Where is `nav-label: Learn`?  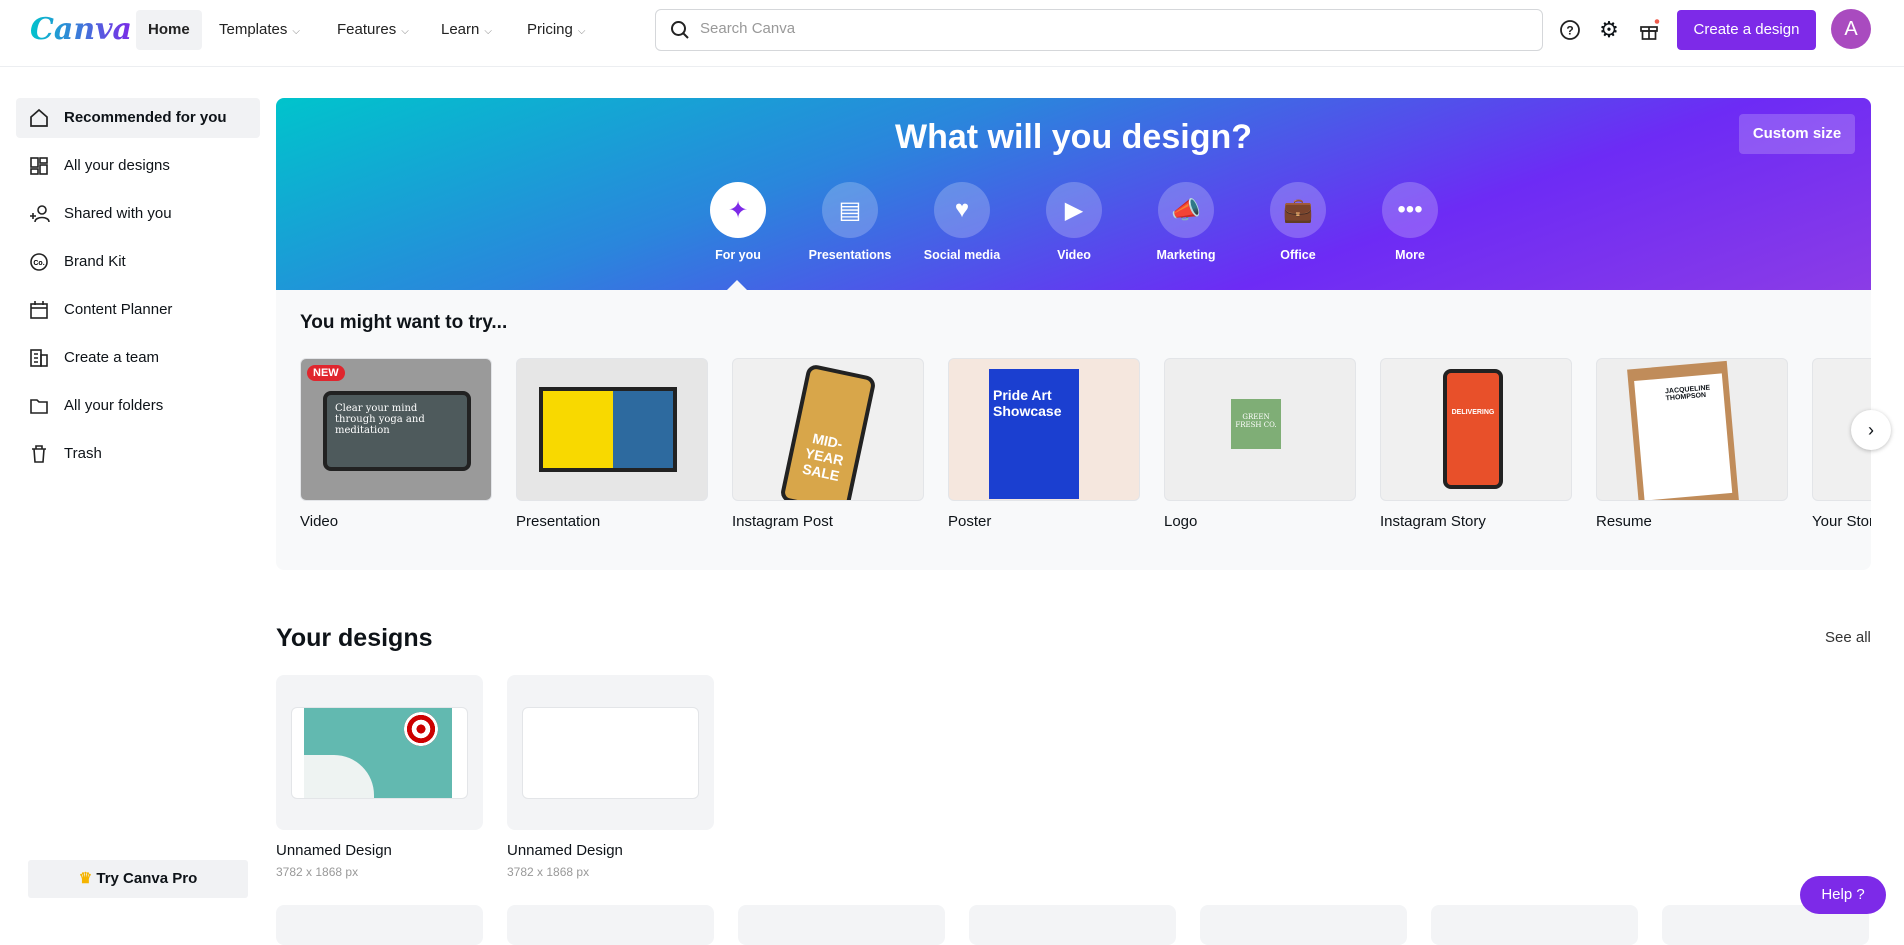
nav-label: Learn is located at coordinates (460, 29).